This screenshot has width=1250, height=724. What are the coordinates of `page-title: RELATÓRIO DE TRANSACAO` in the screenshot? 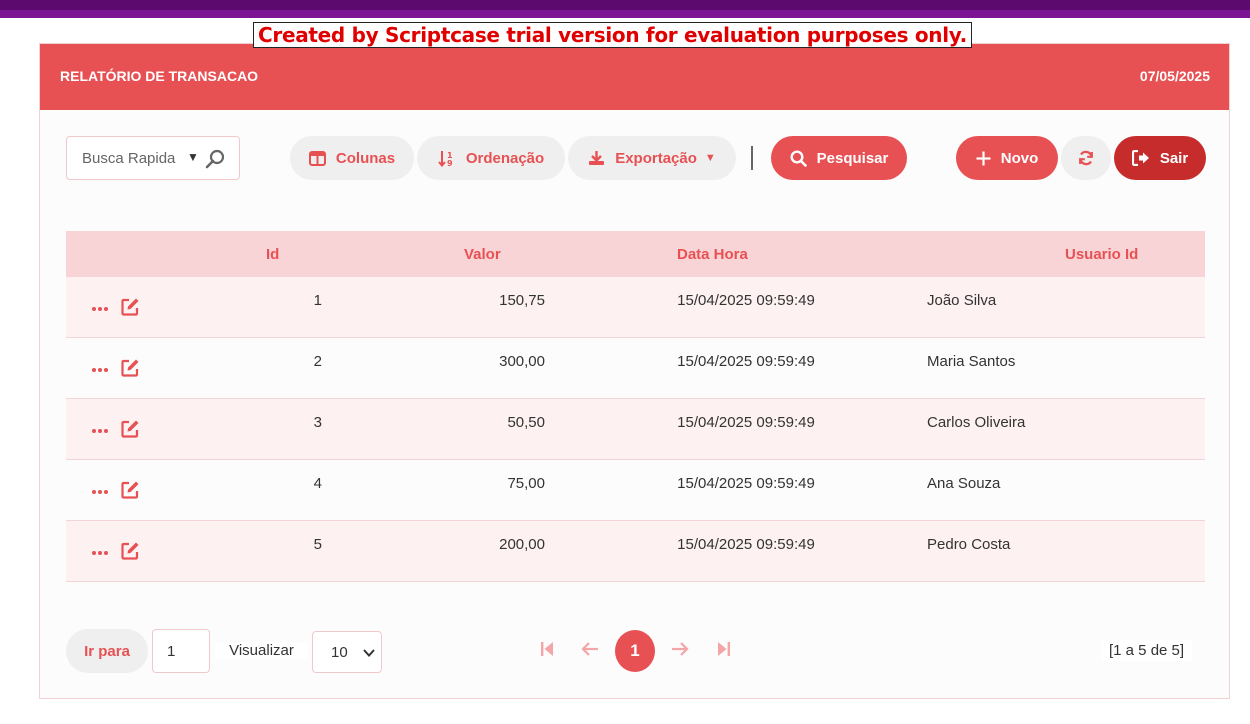 It's located at (159, 76).